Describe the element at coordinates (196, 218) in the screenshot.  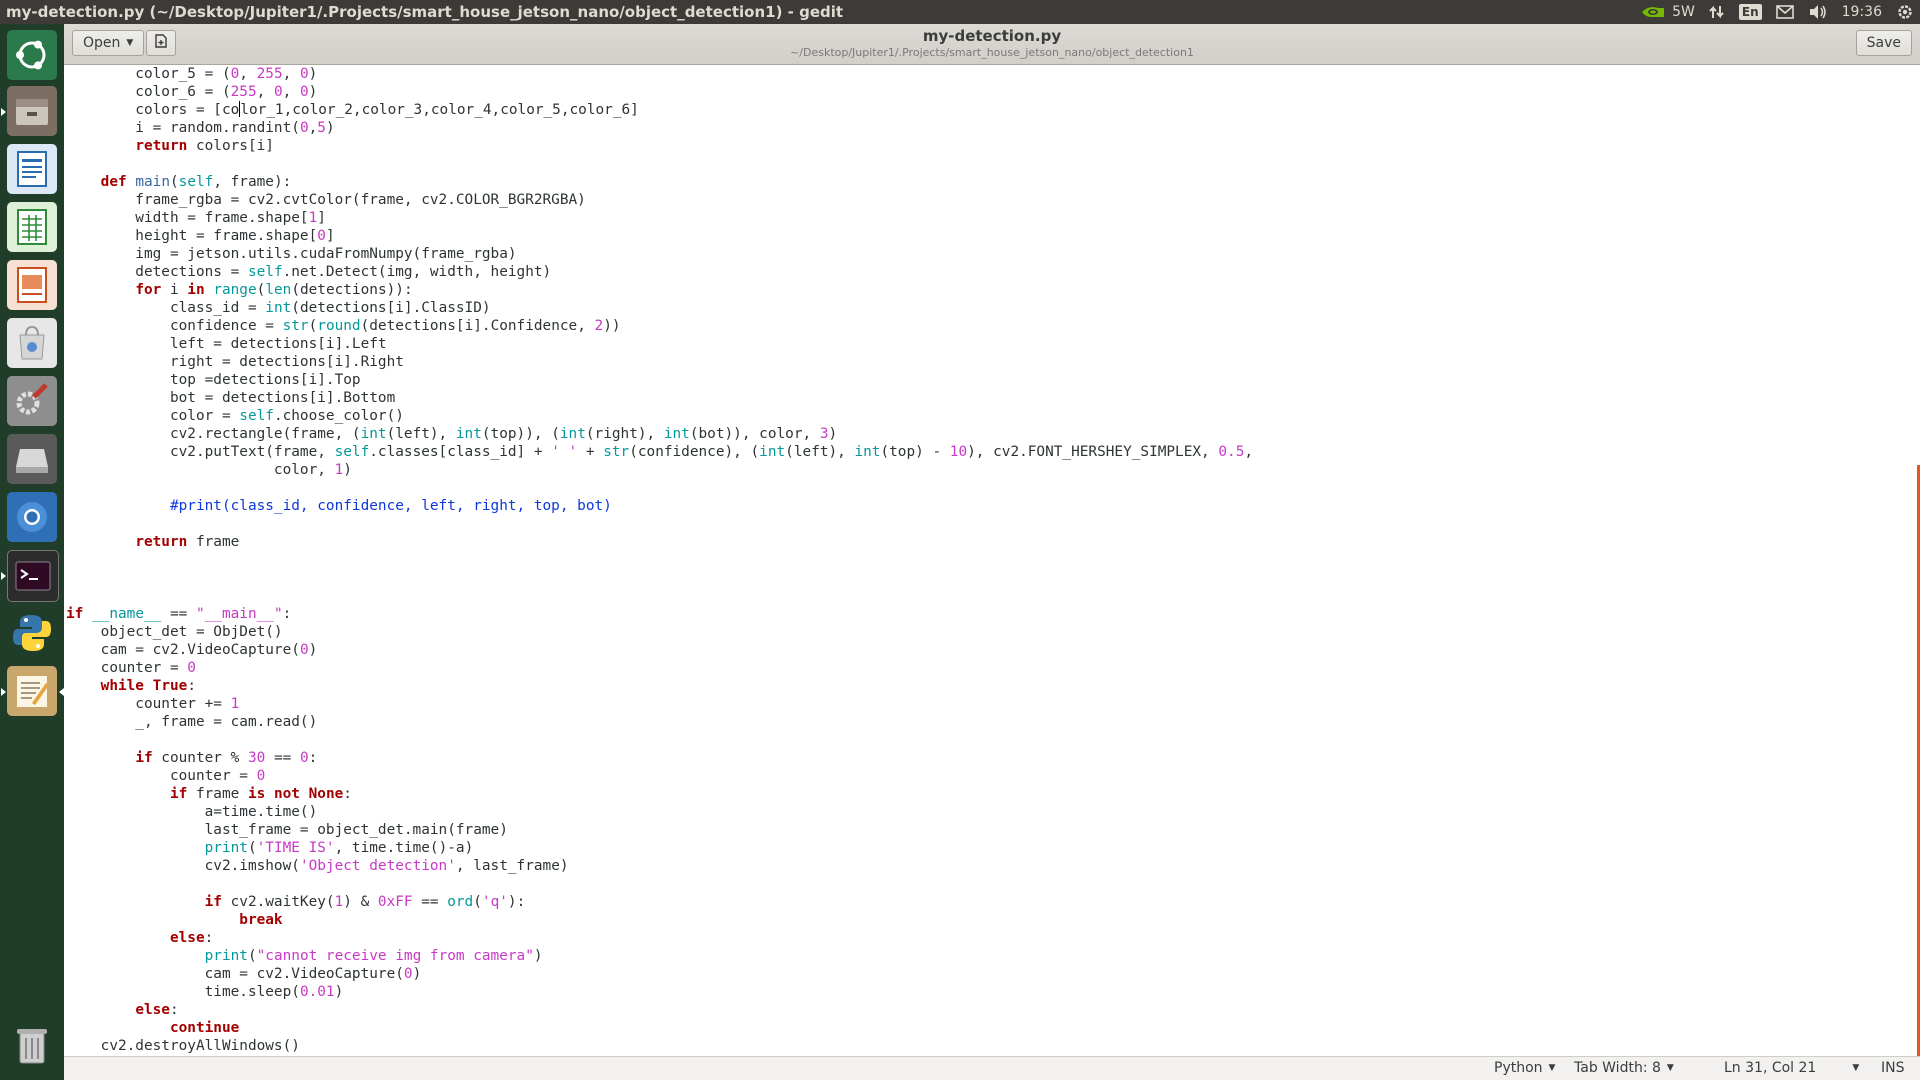
I see `code-line: width = frame.shape[1]` at that location.